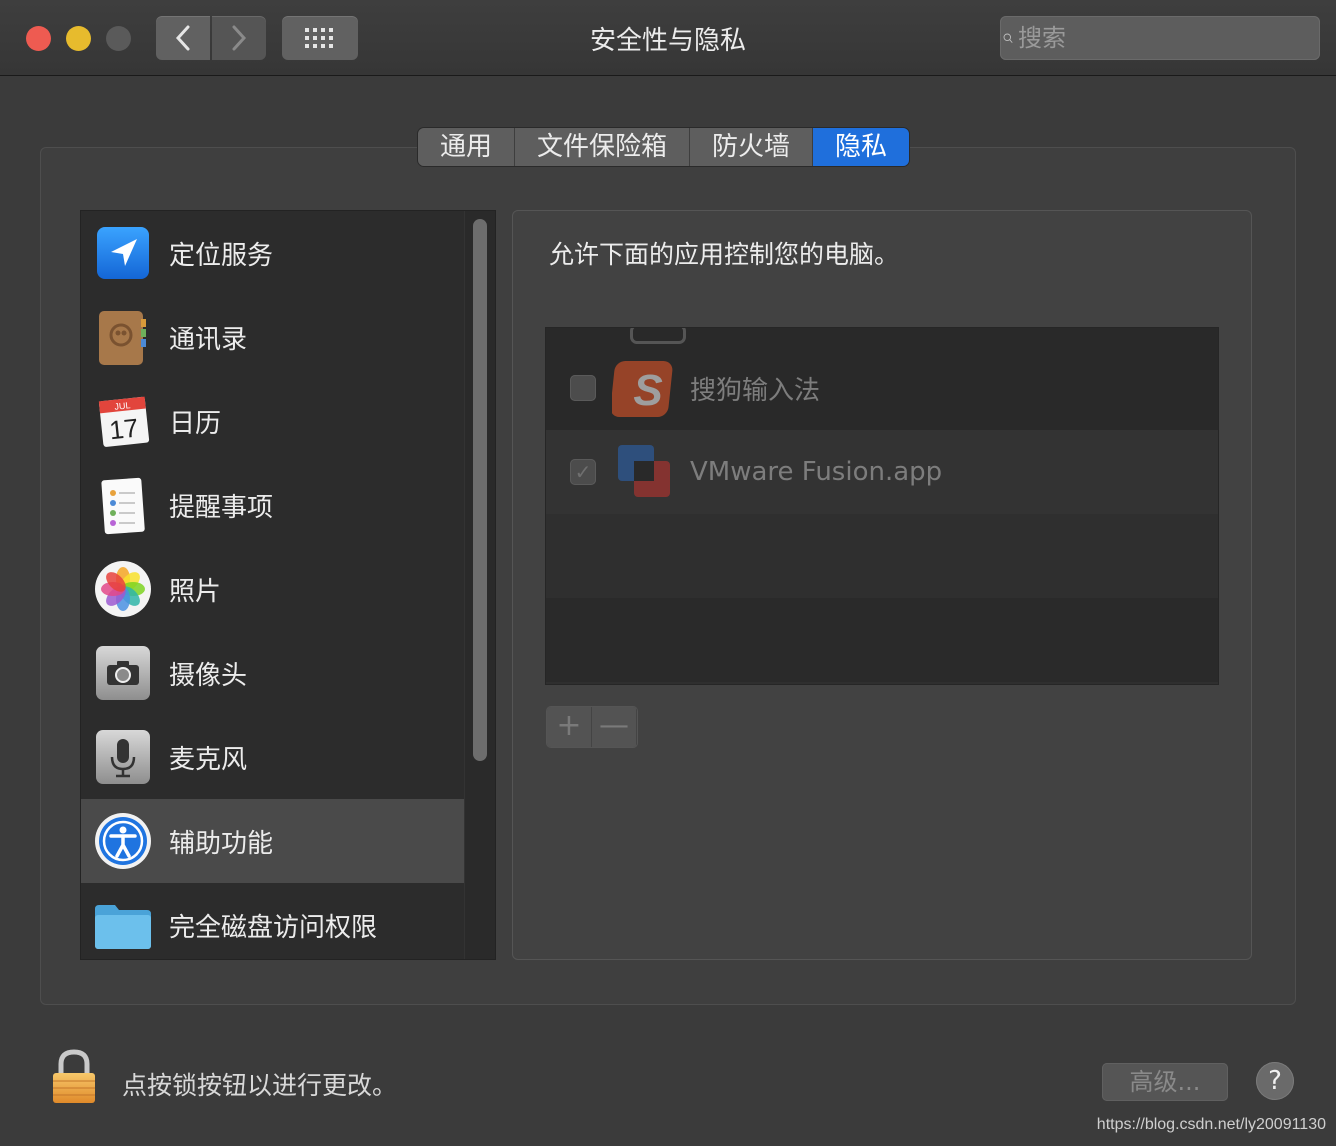  What do you see at coordinates (123, 673) in the screenshot?
I see `camera-icon` at bounding box center [123, 673].